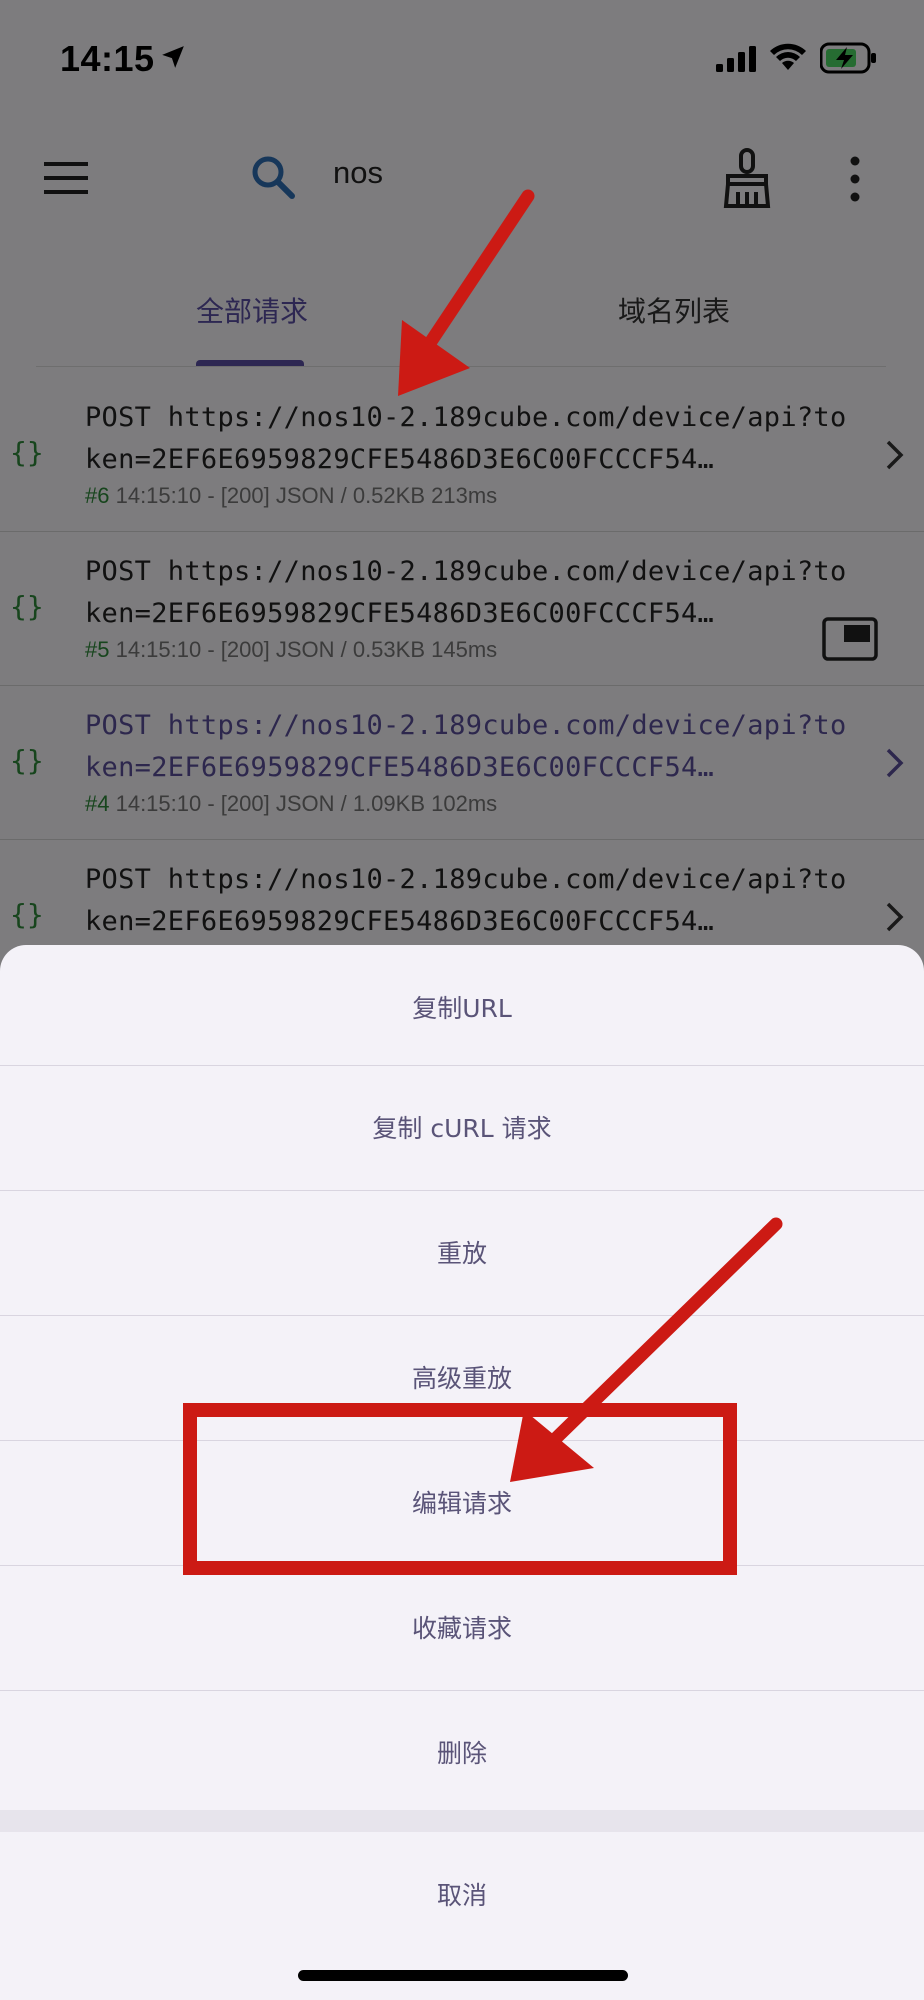 This screenshot has width=924, height=2000. What do you see at coordinates (462, 1377) in the screenshot?
I see `action-advanced-replay: 高级重放` at bounding box center [462, 1377].